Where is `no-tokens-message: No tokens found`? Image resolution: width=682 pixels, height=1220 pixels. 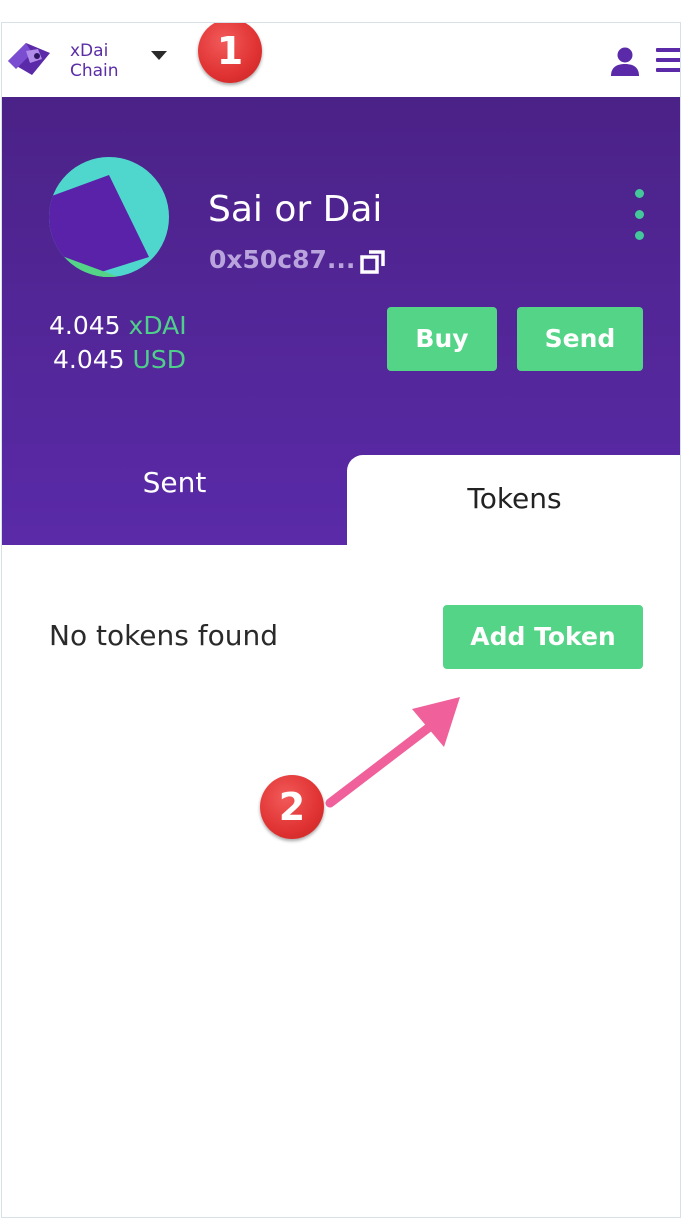 no-tokens-message: No tokens found is located at coordinates (164, 635).